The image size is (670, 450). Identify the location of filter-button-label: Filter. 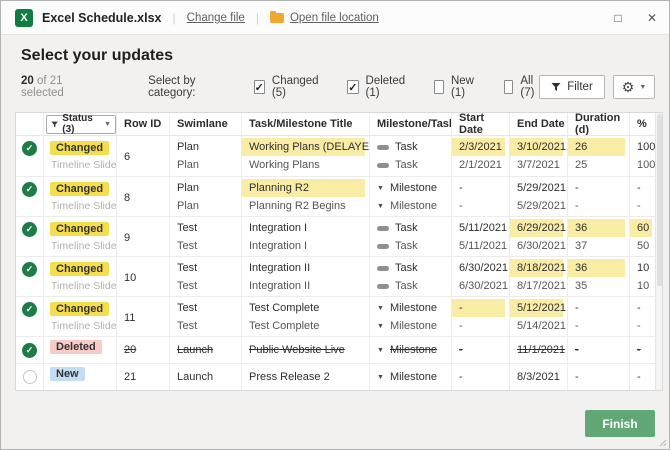
(580, 87).